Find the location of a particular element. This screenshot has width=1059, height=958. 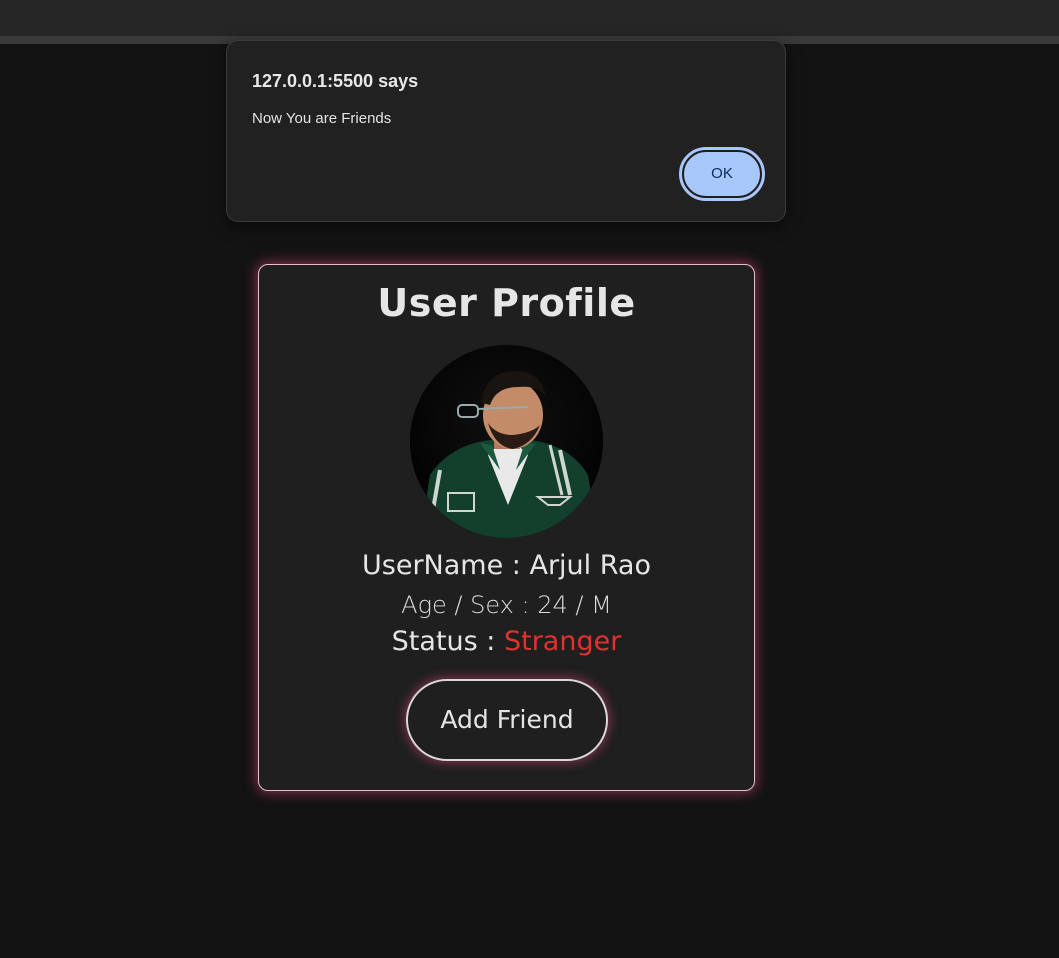

dialog-title: 127.0.0.1:5500 says is located at coordinates (335, 81).